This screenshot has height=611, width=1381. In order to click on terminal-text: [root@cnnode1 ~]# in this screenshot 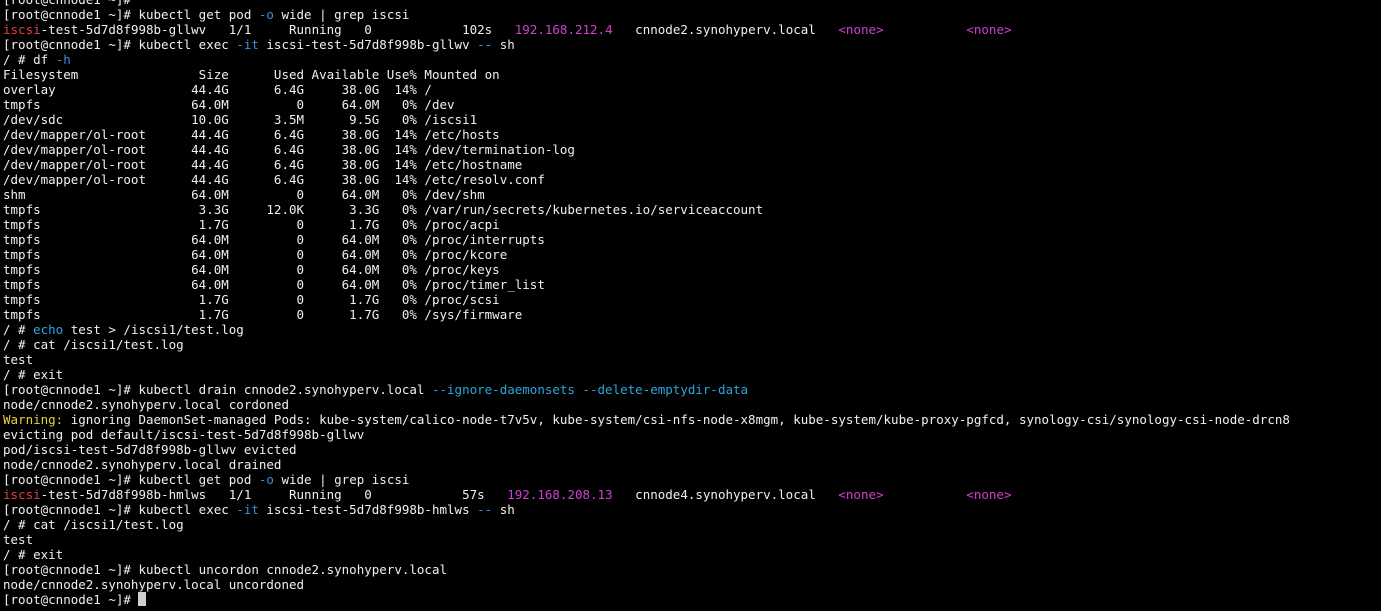, I will do `click(71, 599)`.